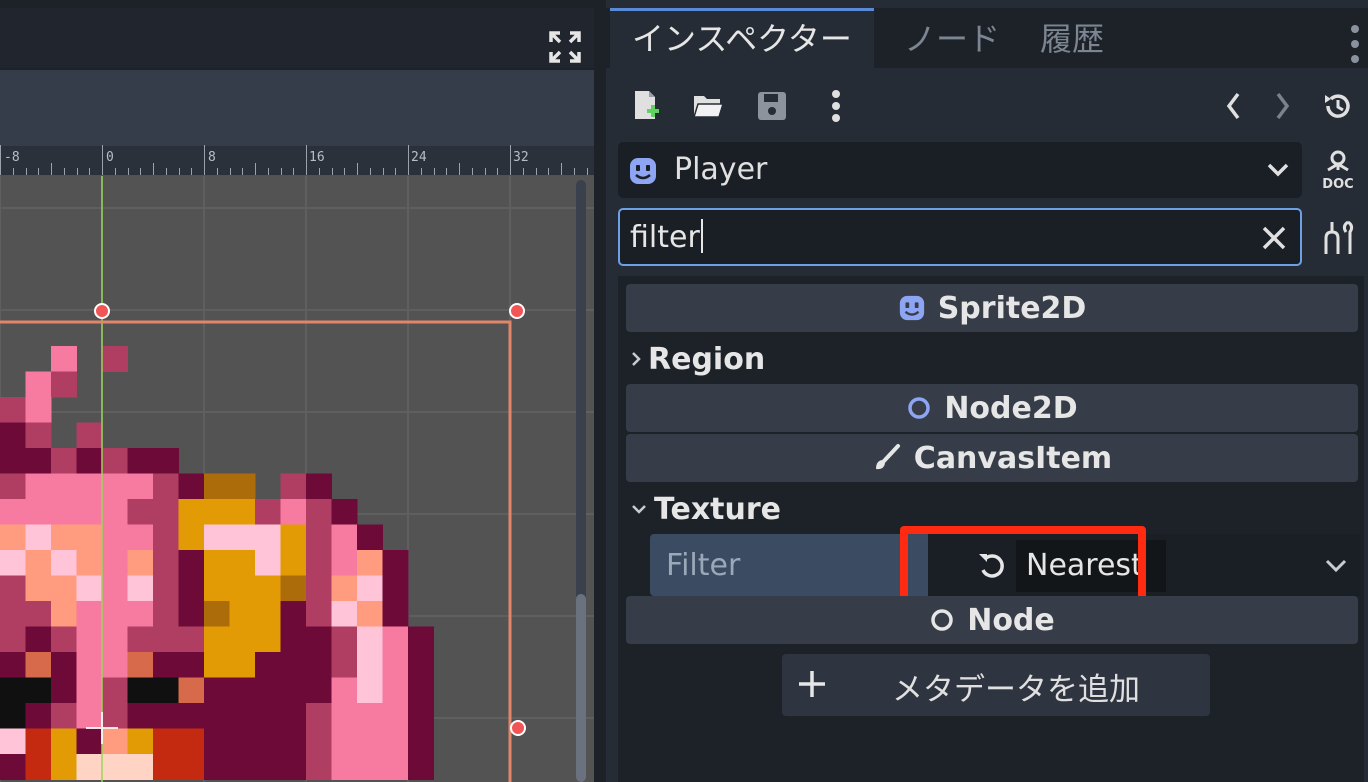 Image resolution: width=1368 pixels, height=782 pixels. What do you see at coordinates (1274, 238) in the screenshot?
I see `clear-icon` at bounding box center [1274, 238].